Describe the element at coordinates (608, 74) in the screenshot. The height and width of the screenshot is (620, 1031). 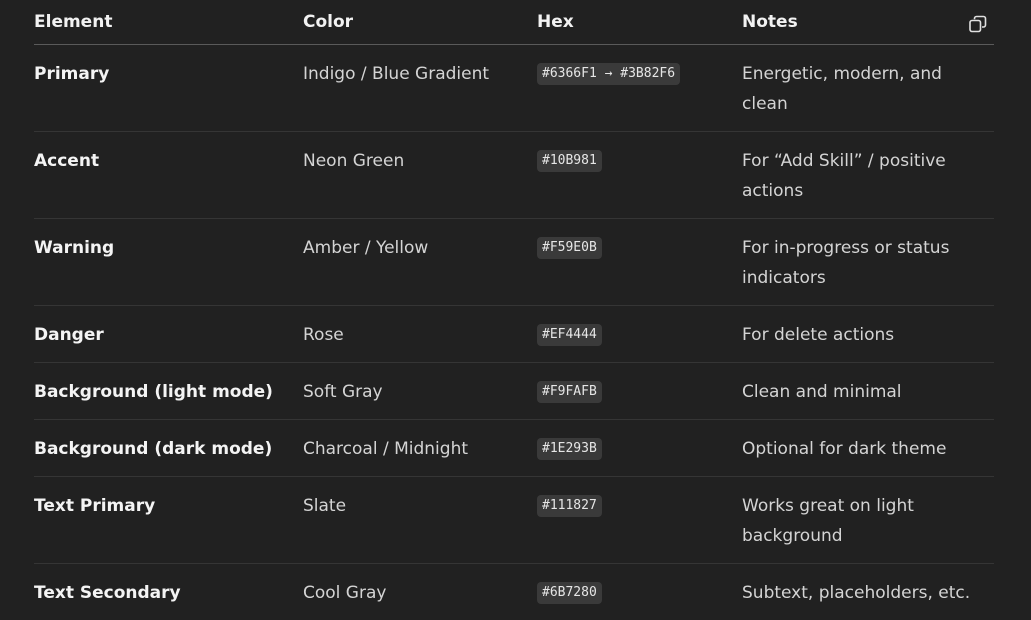
I see `hex-code: #6366F1 → #3B82F6` at that location.